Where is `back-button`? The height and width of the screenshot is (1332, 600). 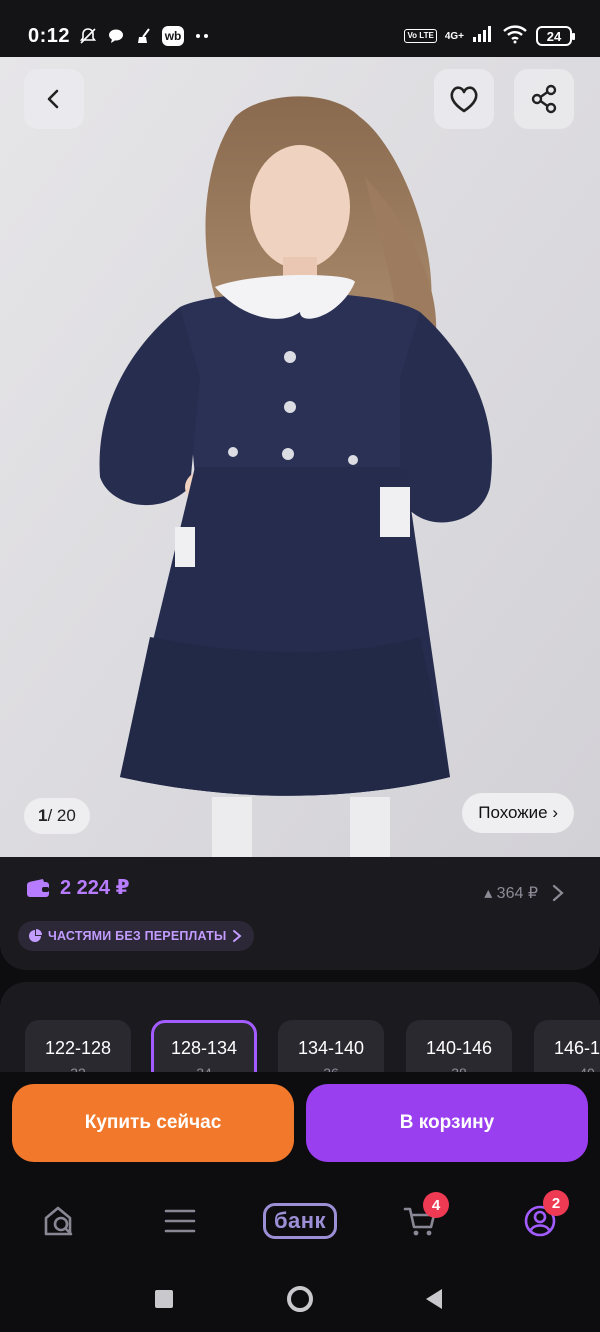 back-button is located at coordinates (54, 99).